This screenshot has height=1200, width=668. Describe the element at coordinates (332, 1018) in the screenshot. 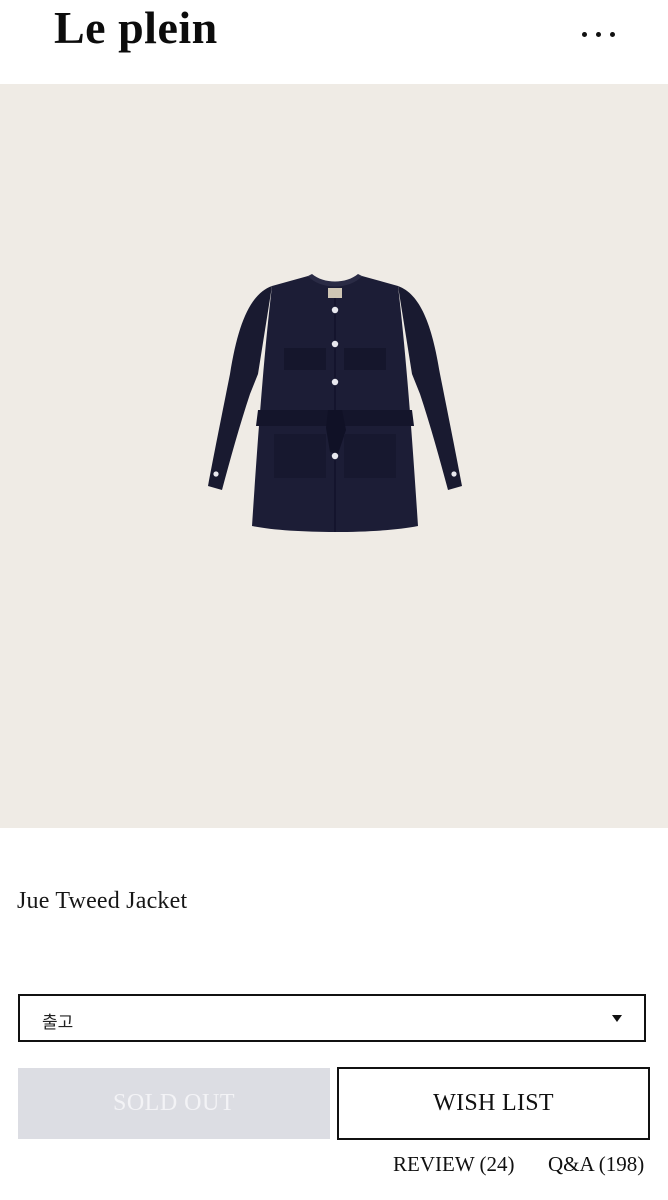

I see `option-select: 출고` at that location.